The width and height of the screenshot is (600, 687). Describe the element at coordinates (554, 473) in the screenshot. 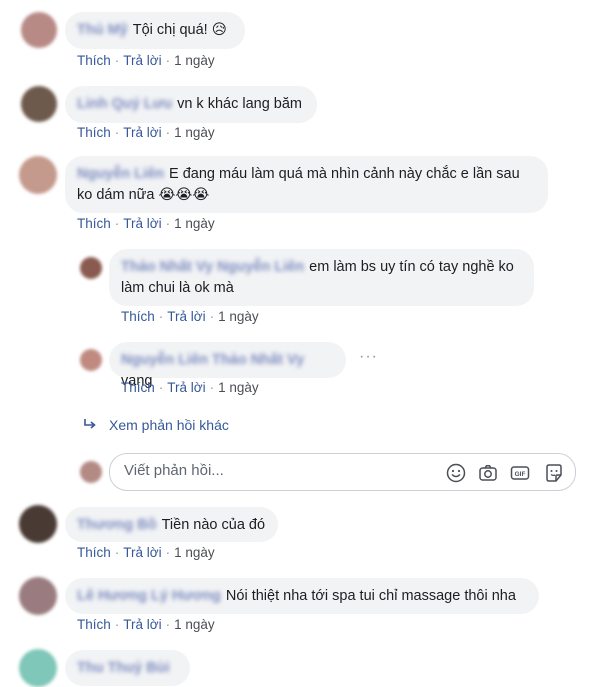

I see `sticker-icon` at that location.